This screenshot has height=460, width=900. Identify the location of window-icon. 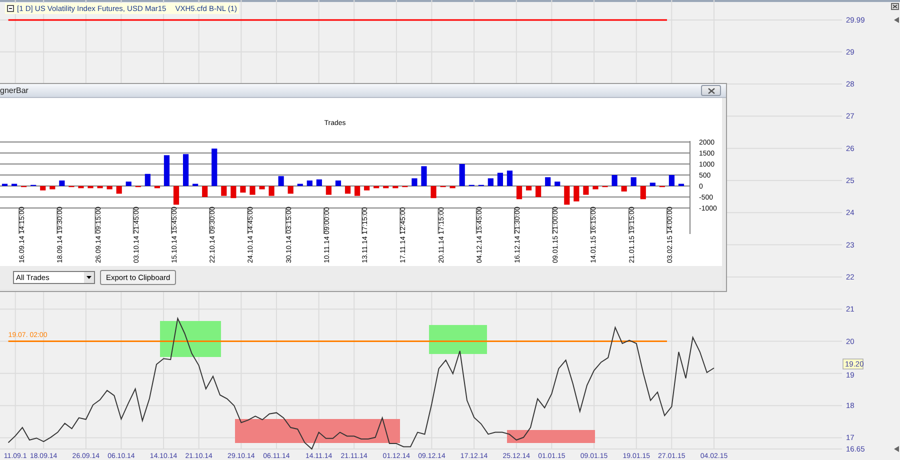
(895, 6).